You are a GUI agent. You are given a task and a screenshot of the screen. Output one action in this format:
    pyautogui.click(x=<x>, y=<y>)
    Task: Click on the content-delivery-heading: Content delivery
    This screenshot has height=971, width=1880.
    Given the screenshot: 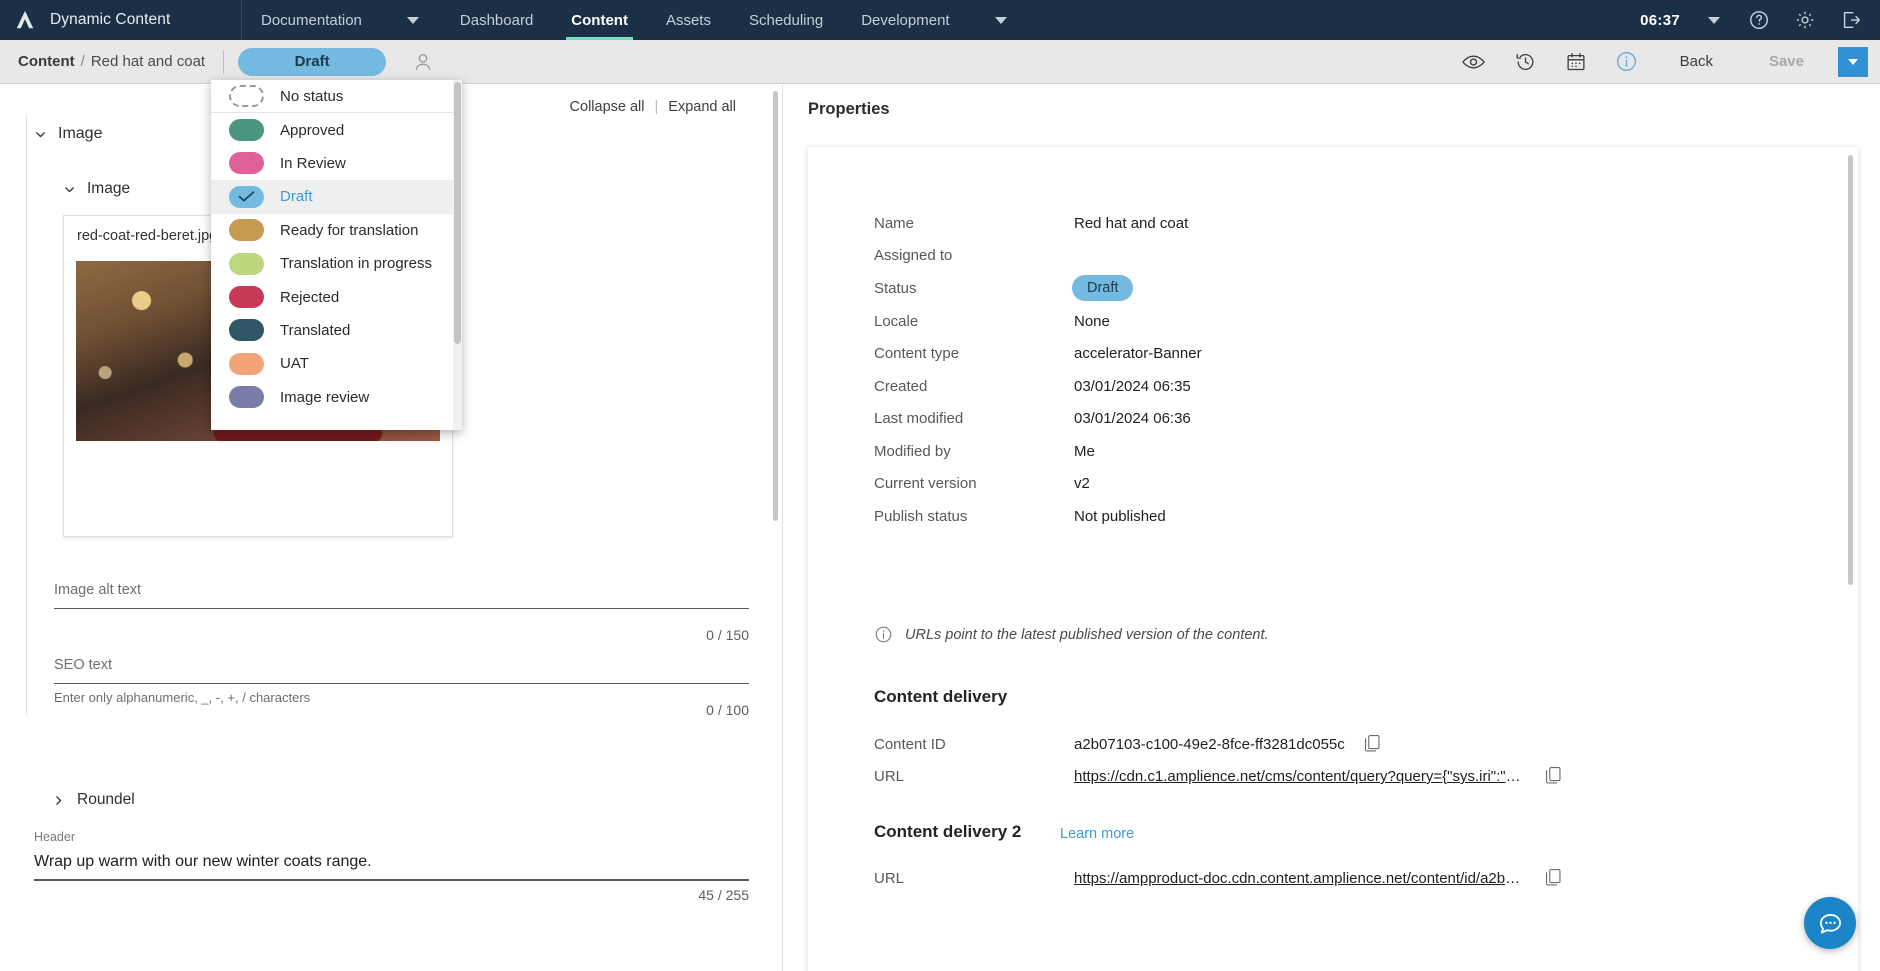 What is the action you would take?
    pyautogui.click(x=941, y=696)
    